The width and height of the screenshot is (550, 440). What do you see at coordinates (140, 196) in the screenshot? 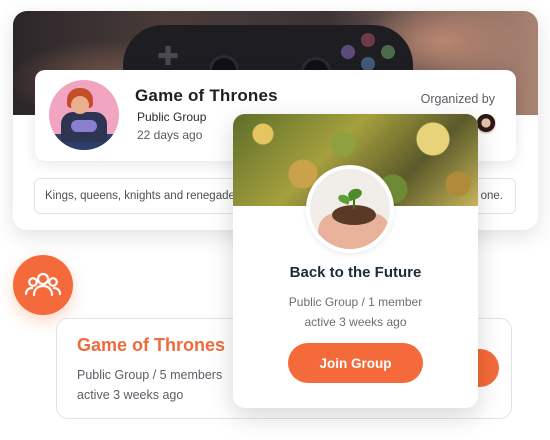
I see `description-text: Kings, queens, knights and renegade` at bounding box center [140, 196].